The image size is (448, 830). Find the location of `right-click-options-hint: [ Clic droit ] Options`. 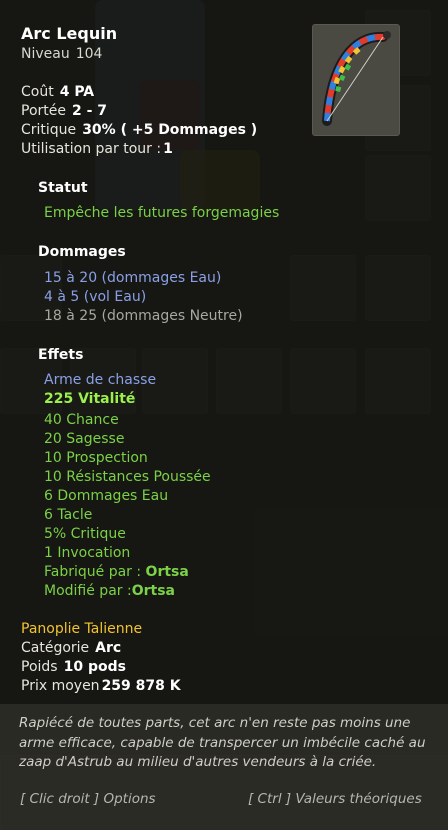

right-click-options-hint: [ Clic droit ] Options is located at coordinates (88, 799).